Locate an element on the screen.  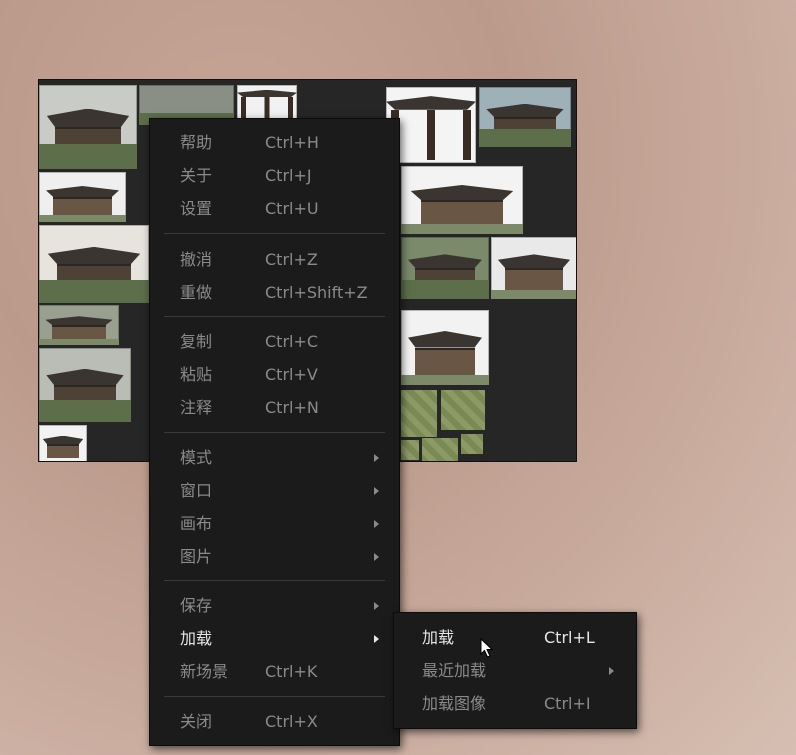
menu-item-shortcut: Ctrl+J is located at coordinates (288, 175).